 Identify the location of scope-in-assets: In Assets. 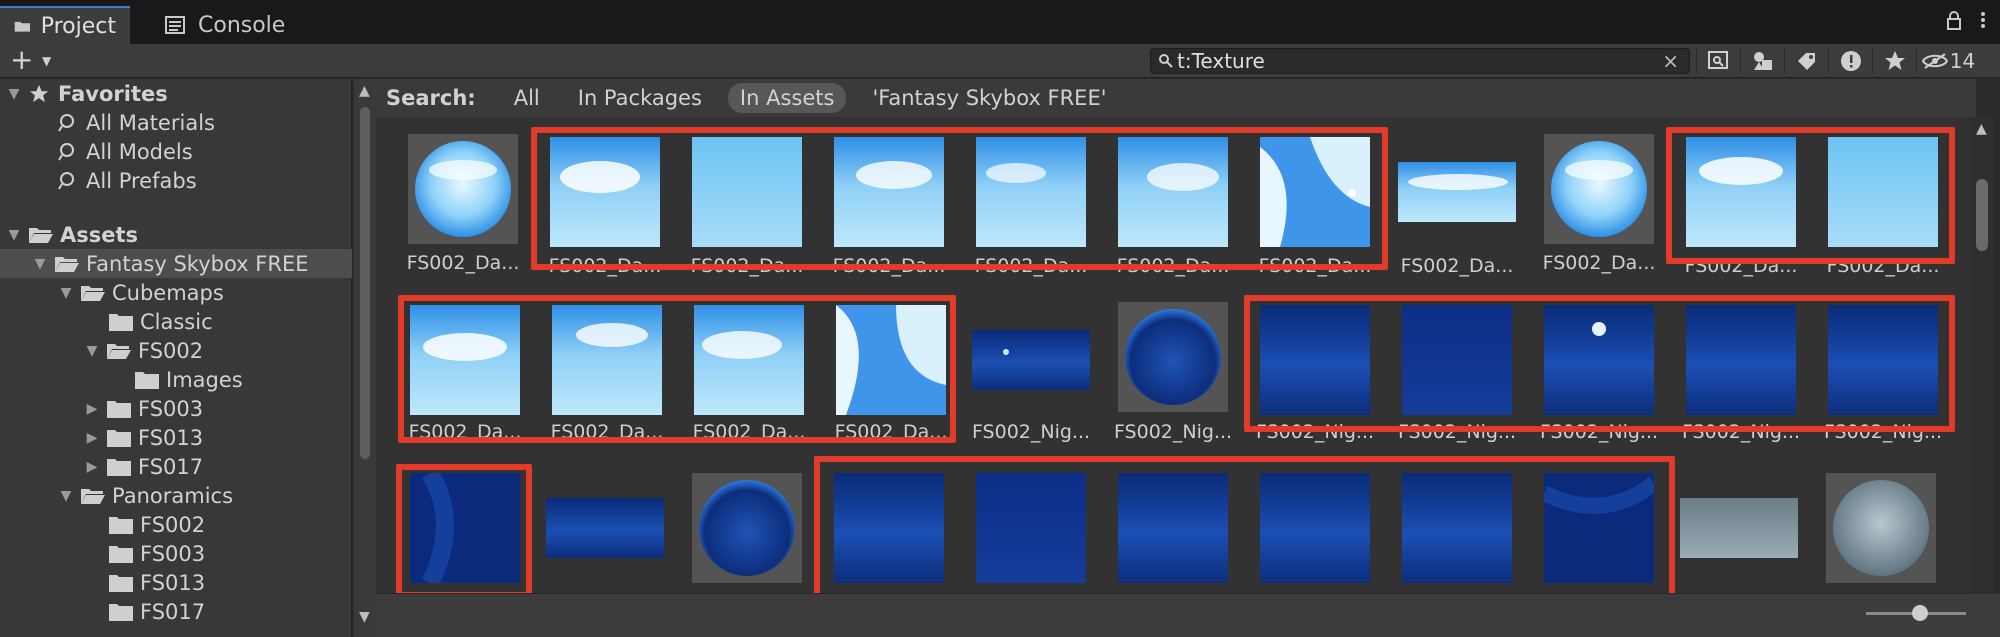
(787, 98).